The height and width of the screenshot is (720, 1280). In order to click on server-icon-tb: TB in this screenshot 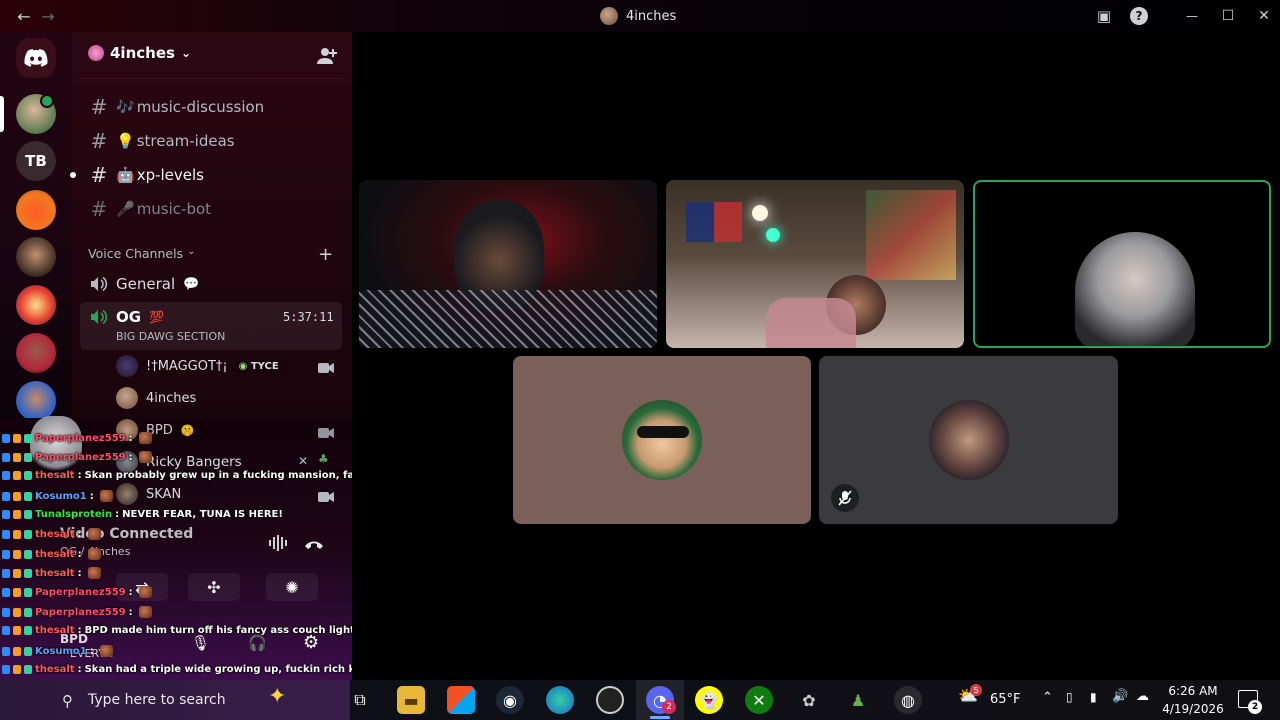, I will do `click(36, 161)`.